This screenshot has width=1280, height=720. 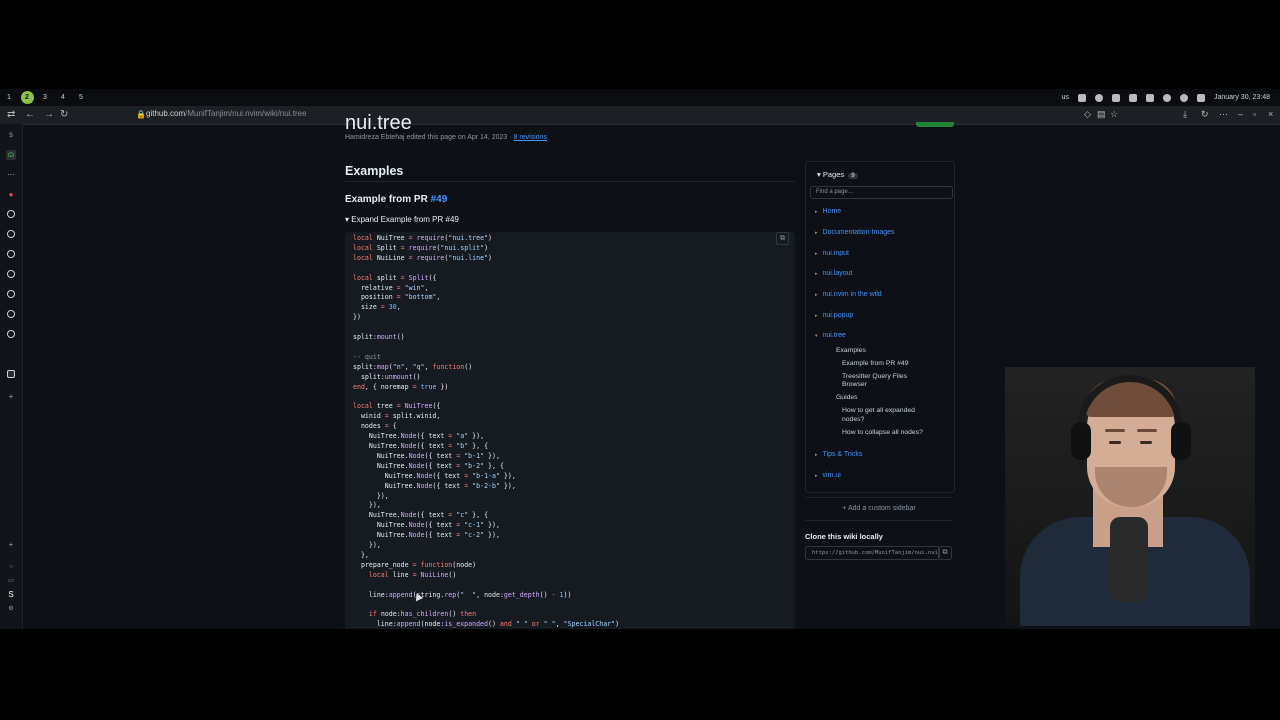 What do you see at coordinates (853, 419) in the screenshot?
I see `toc-guide-expanded-line2: nodes?` at bounding box center [853, 419].